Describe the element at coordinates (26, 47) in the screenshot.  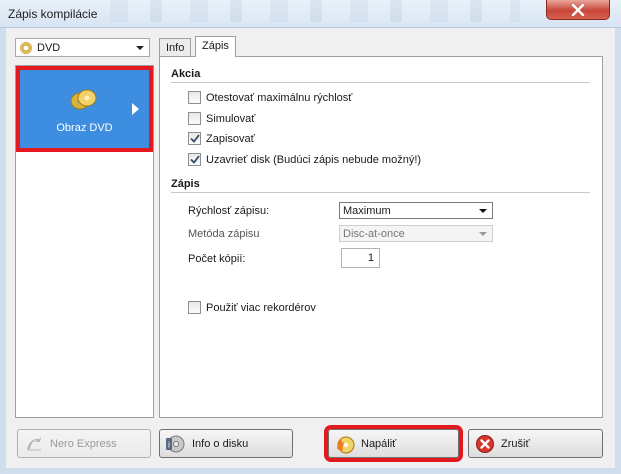
I see `disc-icon` at that location.